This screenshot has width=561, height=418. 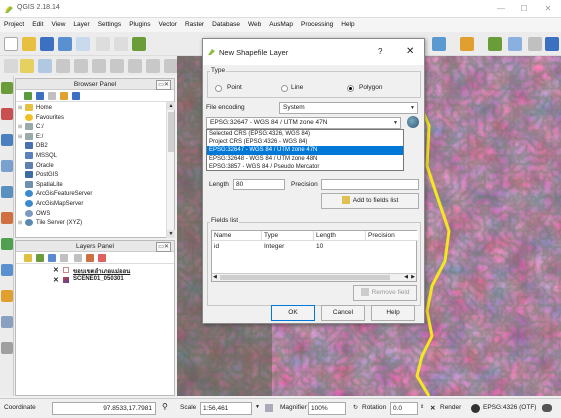 I want to click on crs-option: EPSG:32648 - WGS 84 / UTM zone 48N, so click(x=305, y=159).